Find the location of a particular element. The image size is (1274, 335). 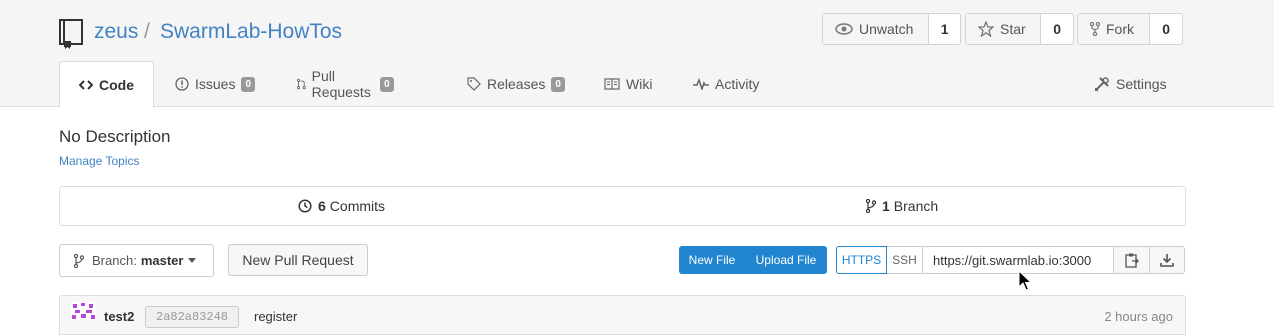

copy-clone-url-button is located at coordinates (1132, 260).